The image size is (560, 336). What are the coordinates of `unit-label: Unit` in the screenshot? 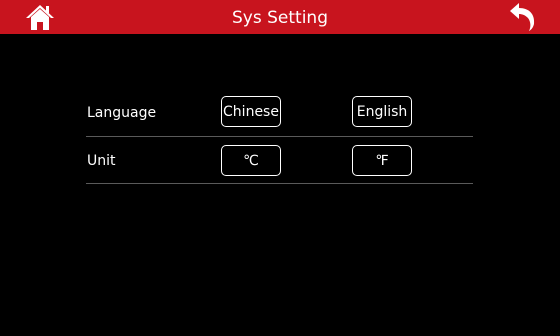 It's located at (101, 161).